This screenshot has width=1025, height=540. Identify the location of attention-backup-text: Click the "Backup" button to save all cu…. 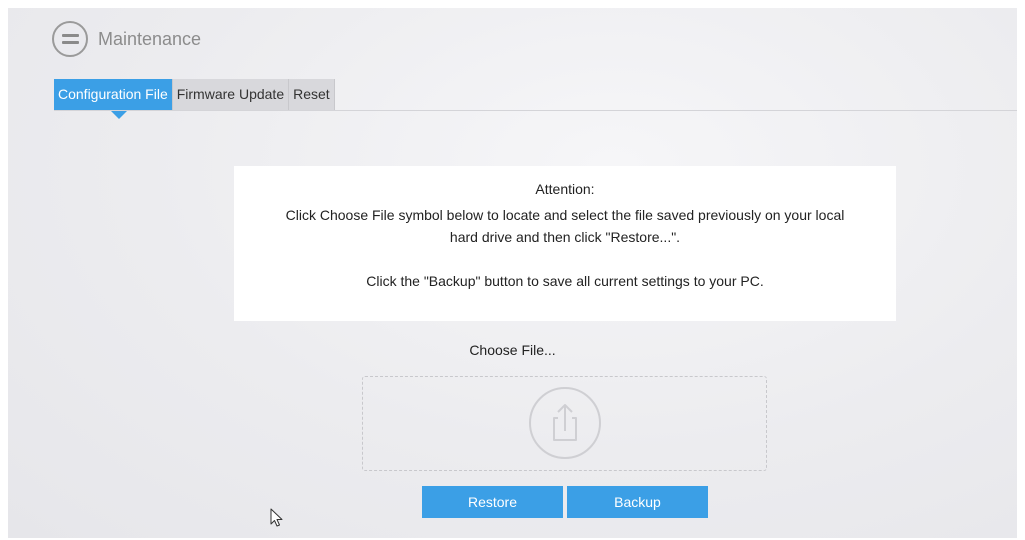
(565, 281).